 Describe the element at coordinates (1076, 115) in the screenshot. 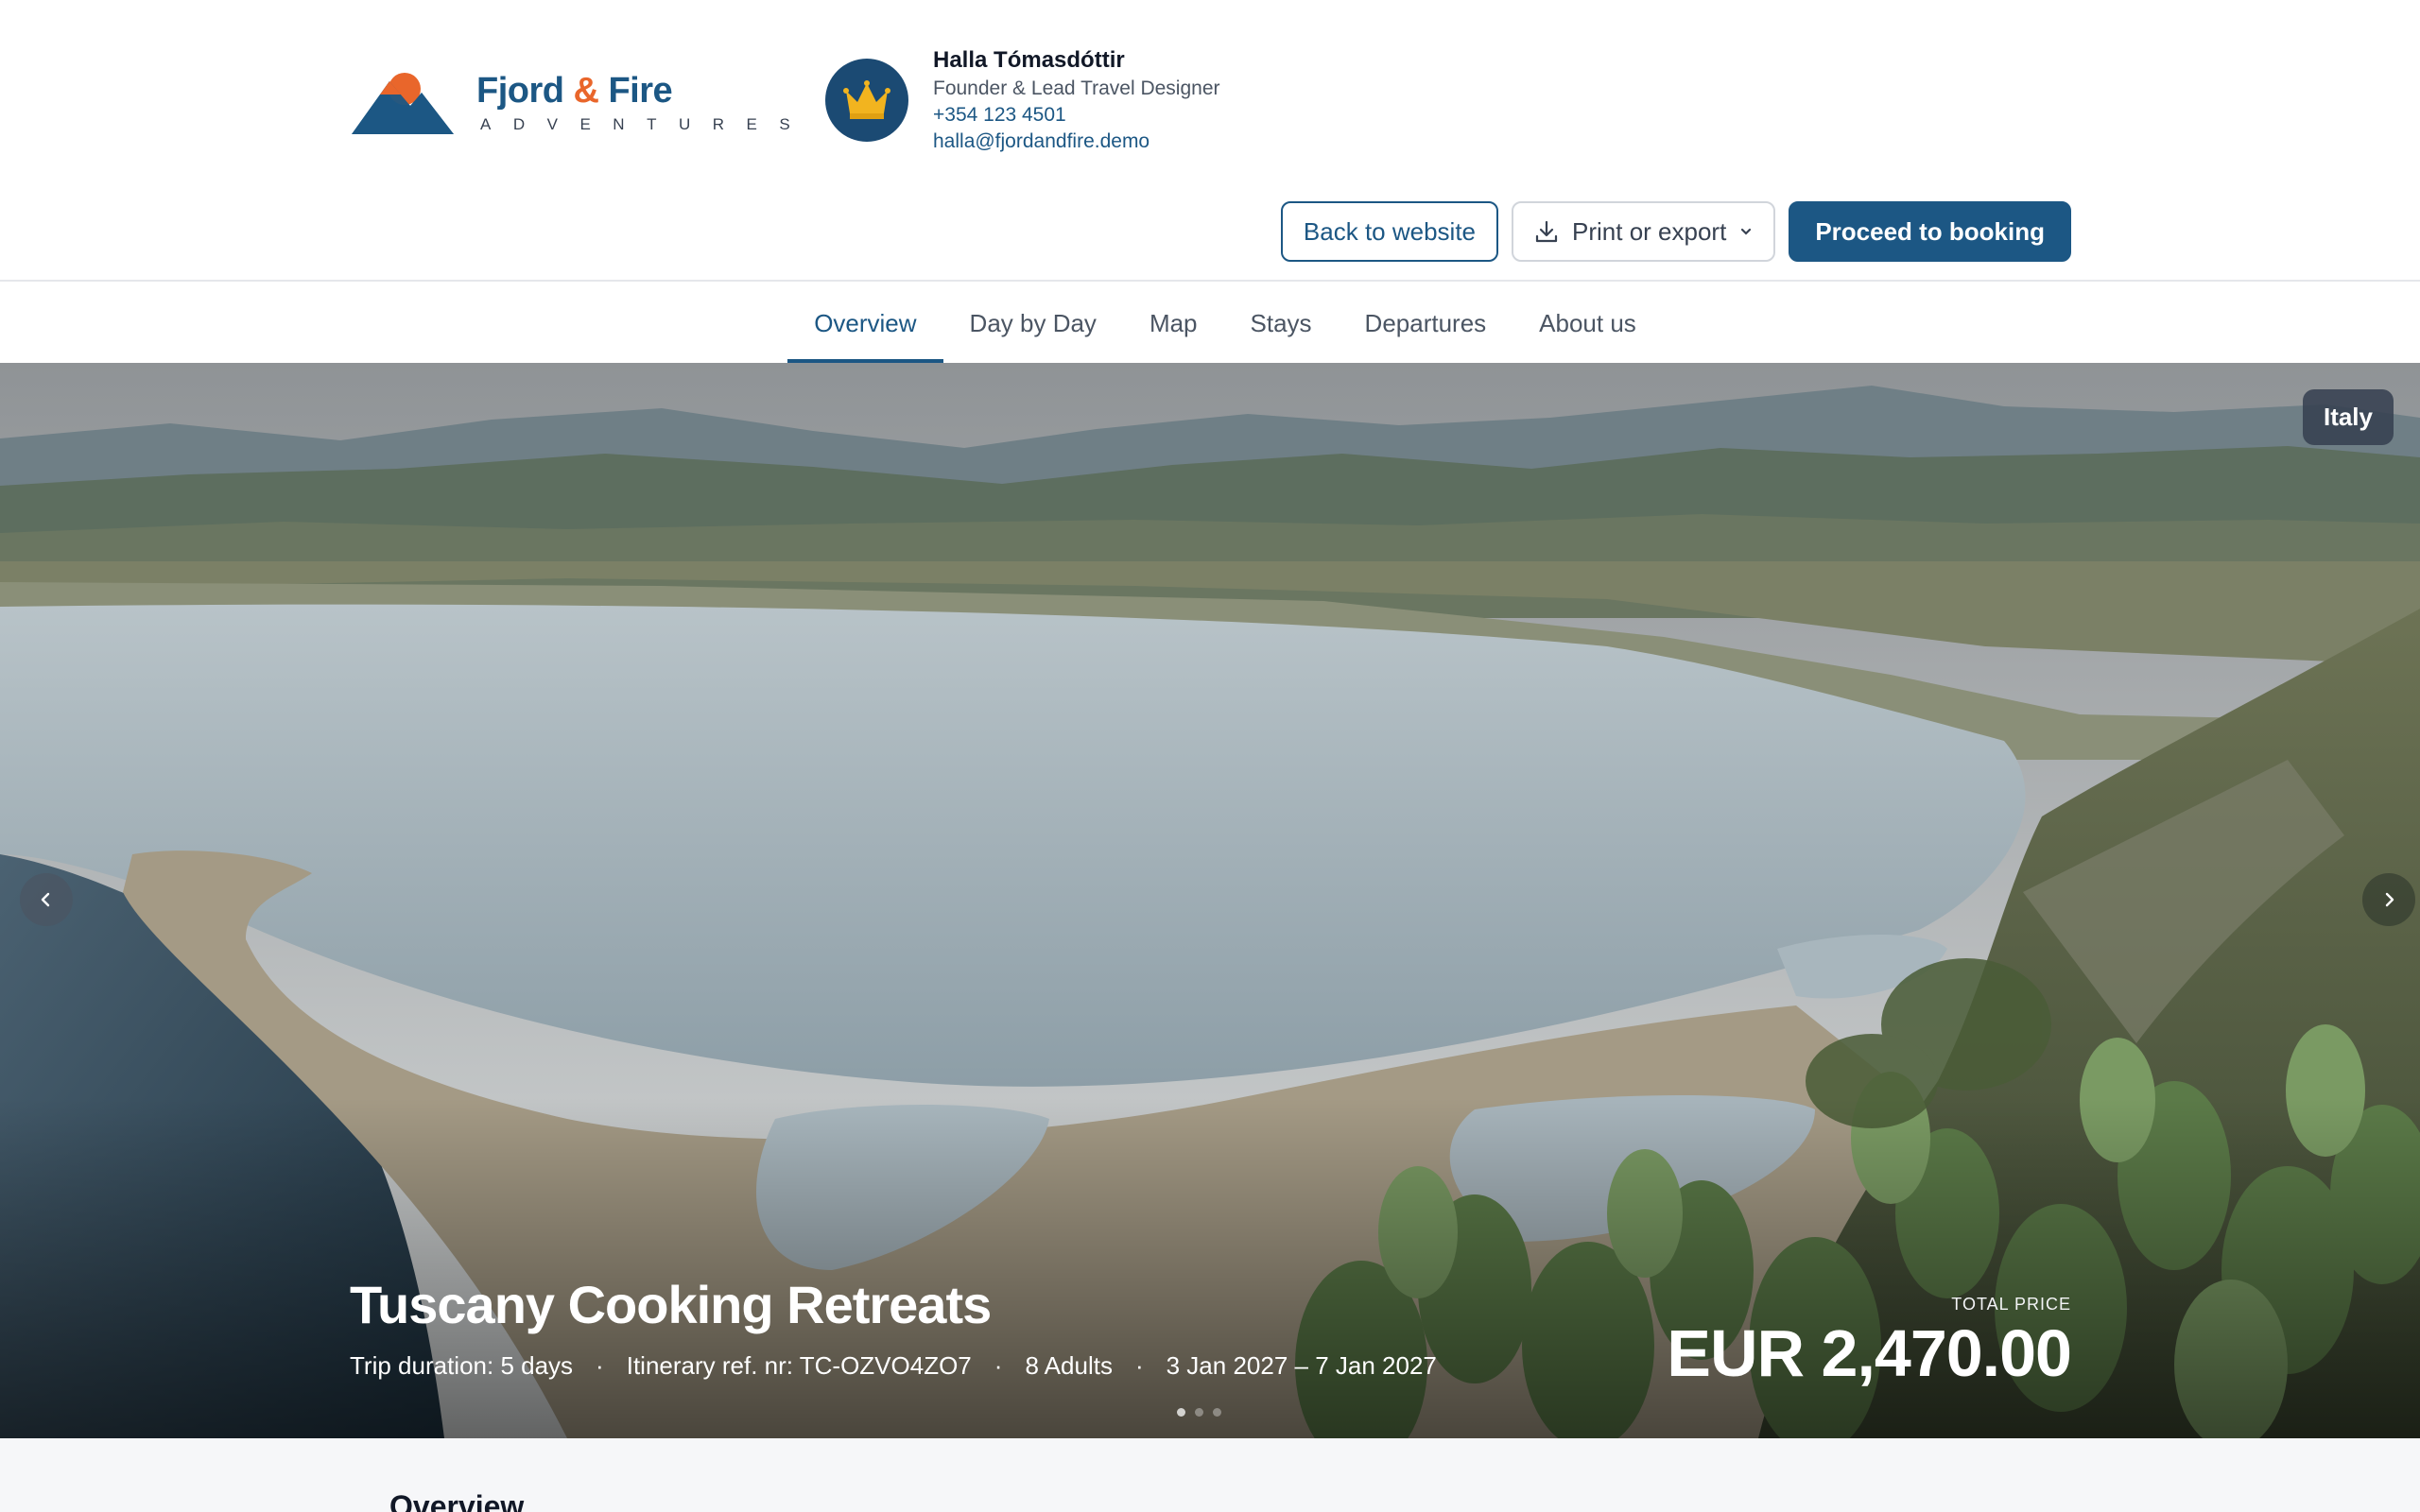

I see `agent-phone-link: +354 123 4501` at that location.